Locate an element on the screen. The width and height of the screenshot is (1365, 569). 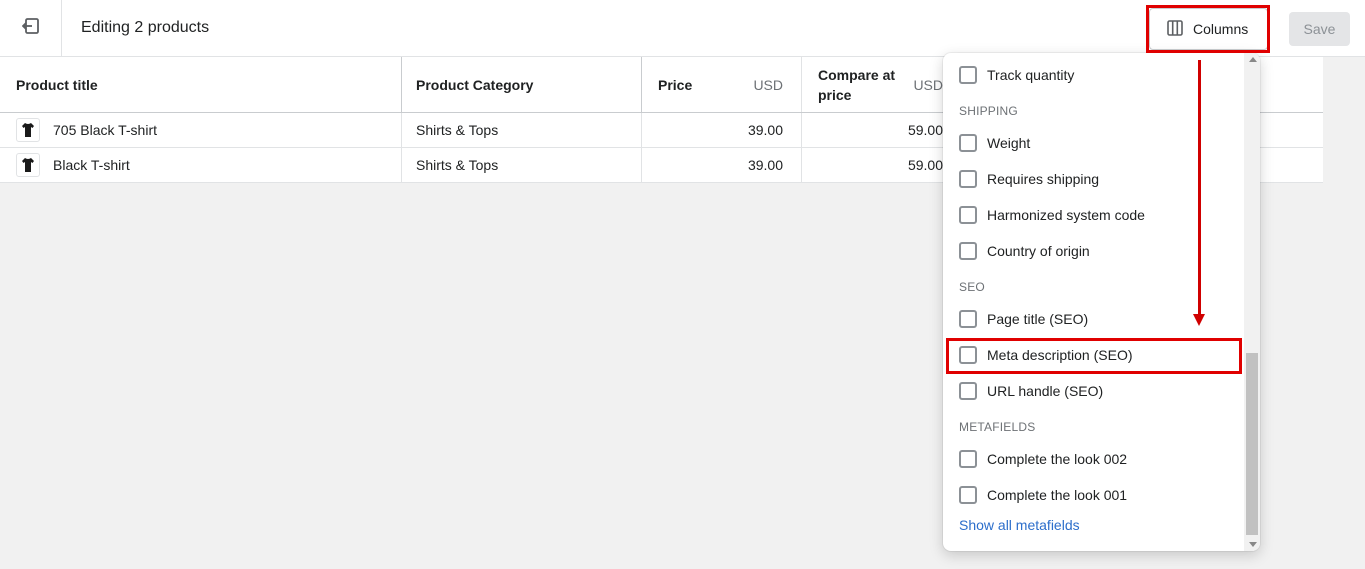
column-header-label: Compare at price is located at coordinates (857, 84).